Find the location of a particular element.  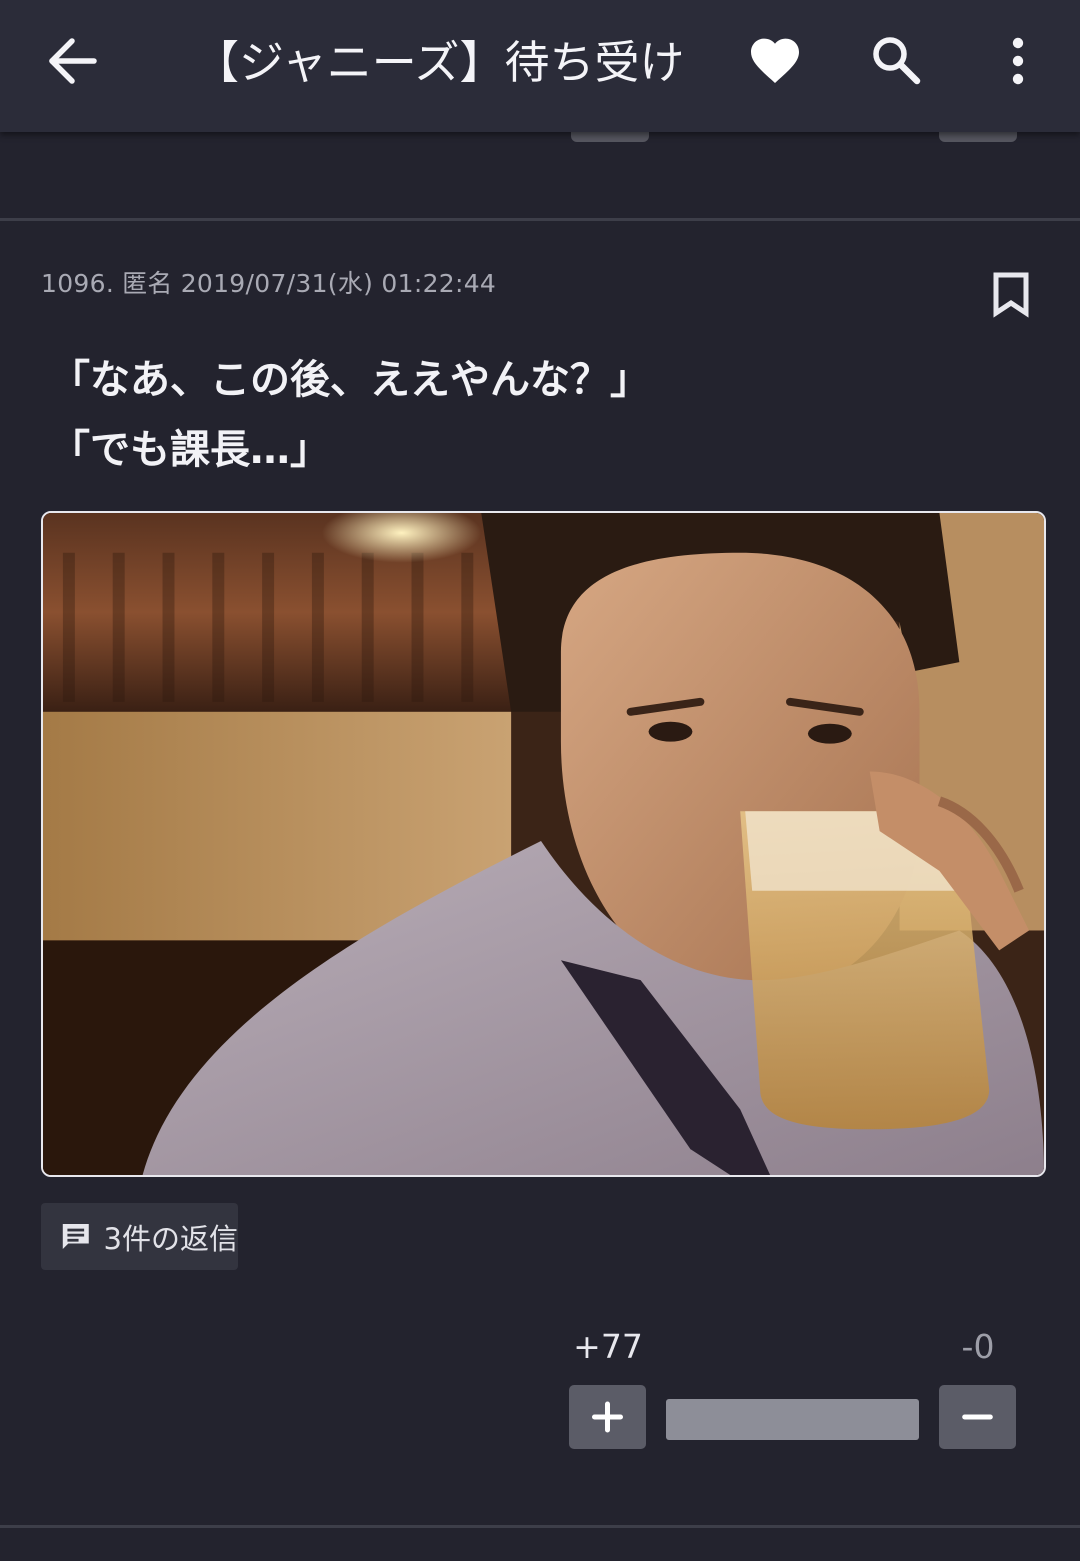

post-body: 「なあ、この後、ええやんな？」 「でも課長…」 is located at coordinates (540, 415).